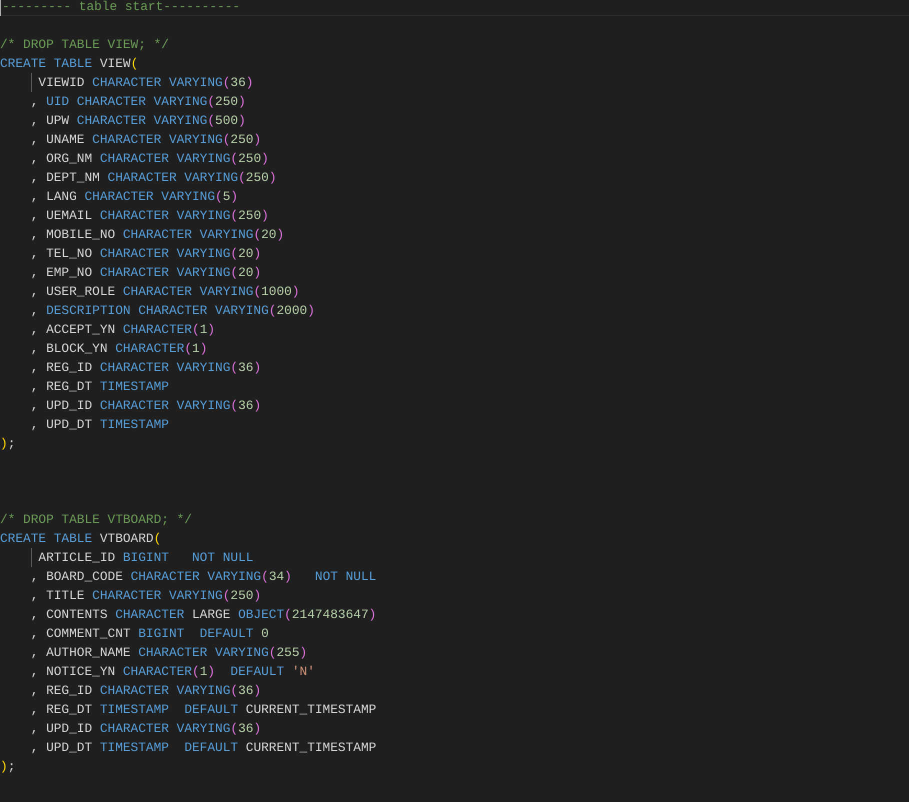 The width and height of the screenshot is (909, 802). Describe the element at coordinates (146, 254) in the screenshot. I see `code-line: , TEL_NO CHARACTER VARYING(20)` at that location.